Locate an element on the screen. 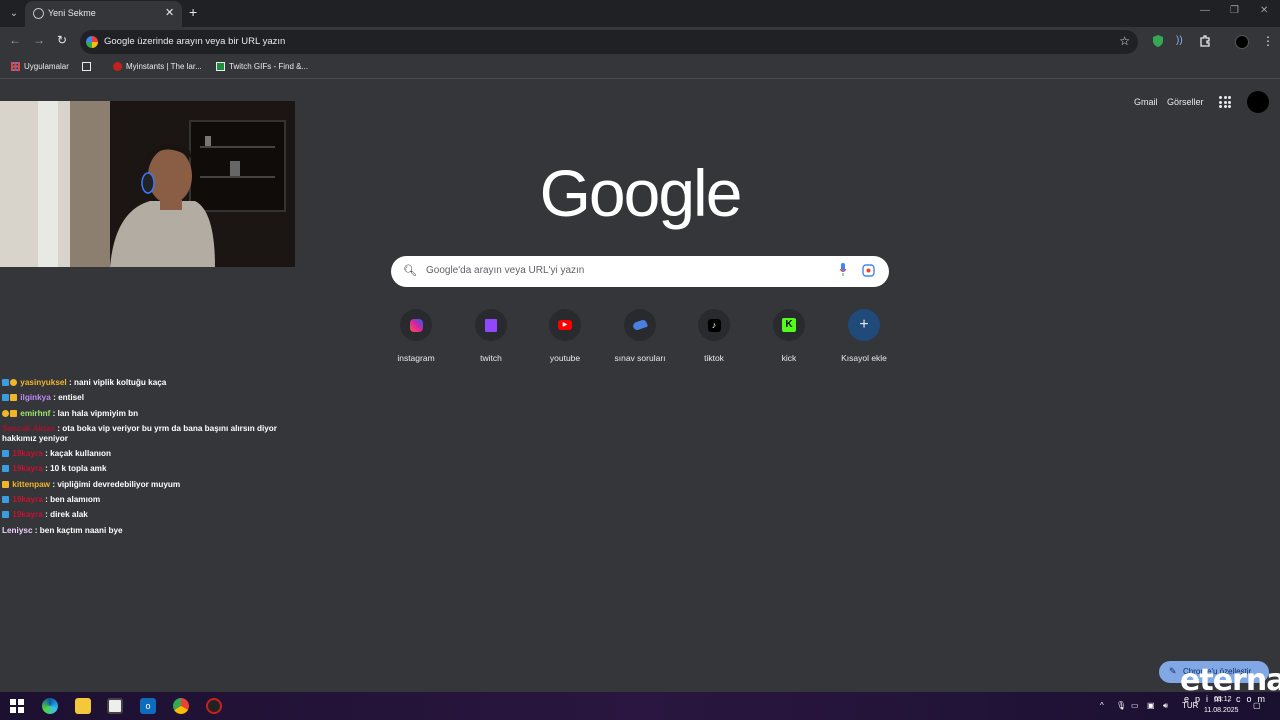 Image resolution: width=1280 pixels, height=720 pixels. shortcut-instagram: instagram is located at coordinates (416, 336).